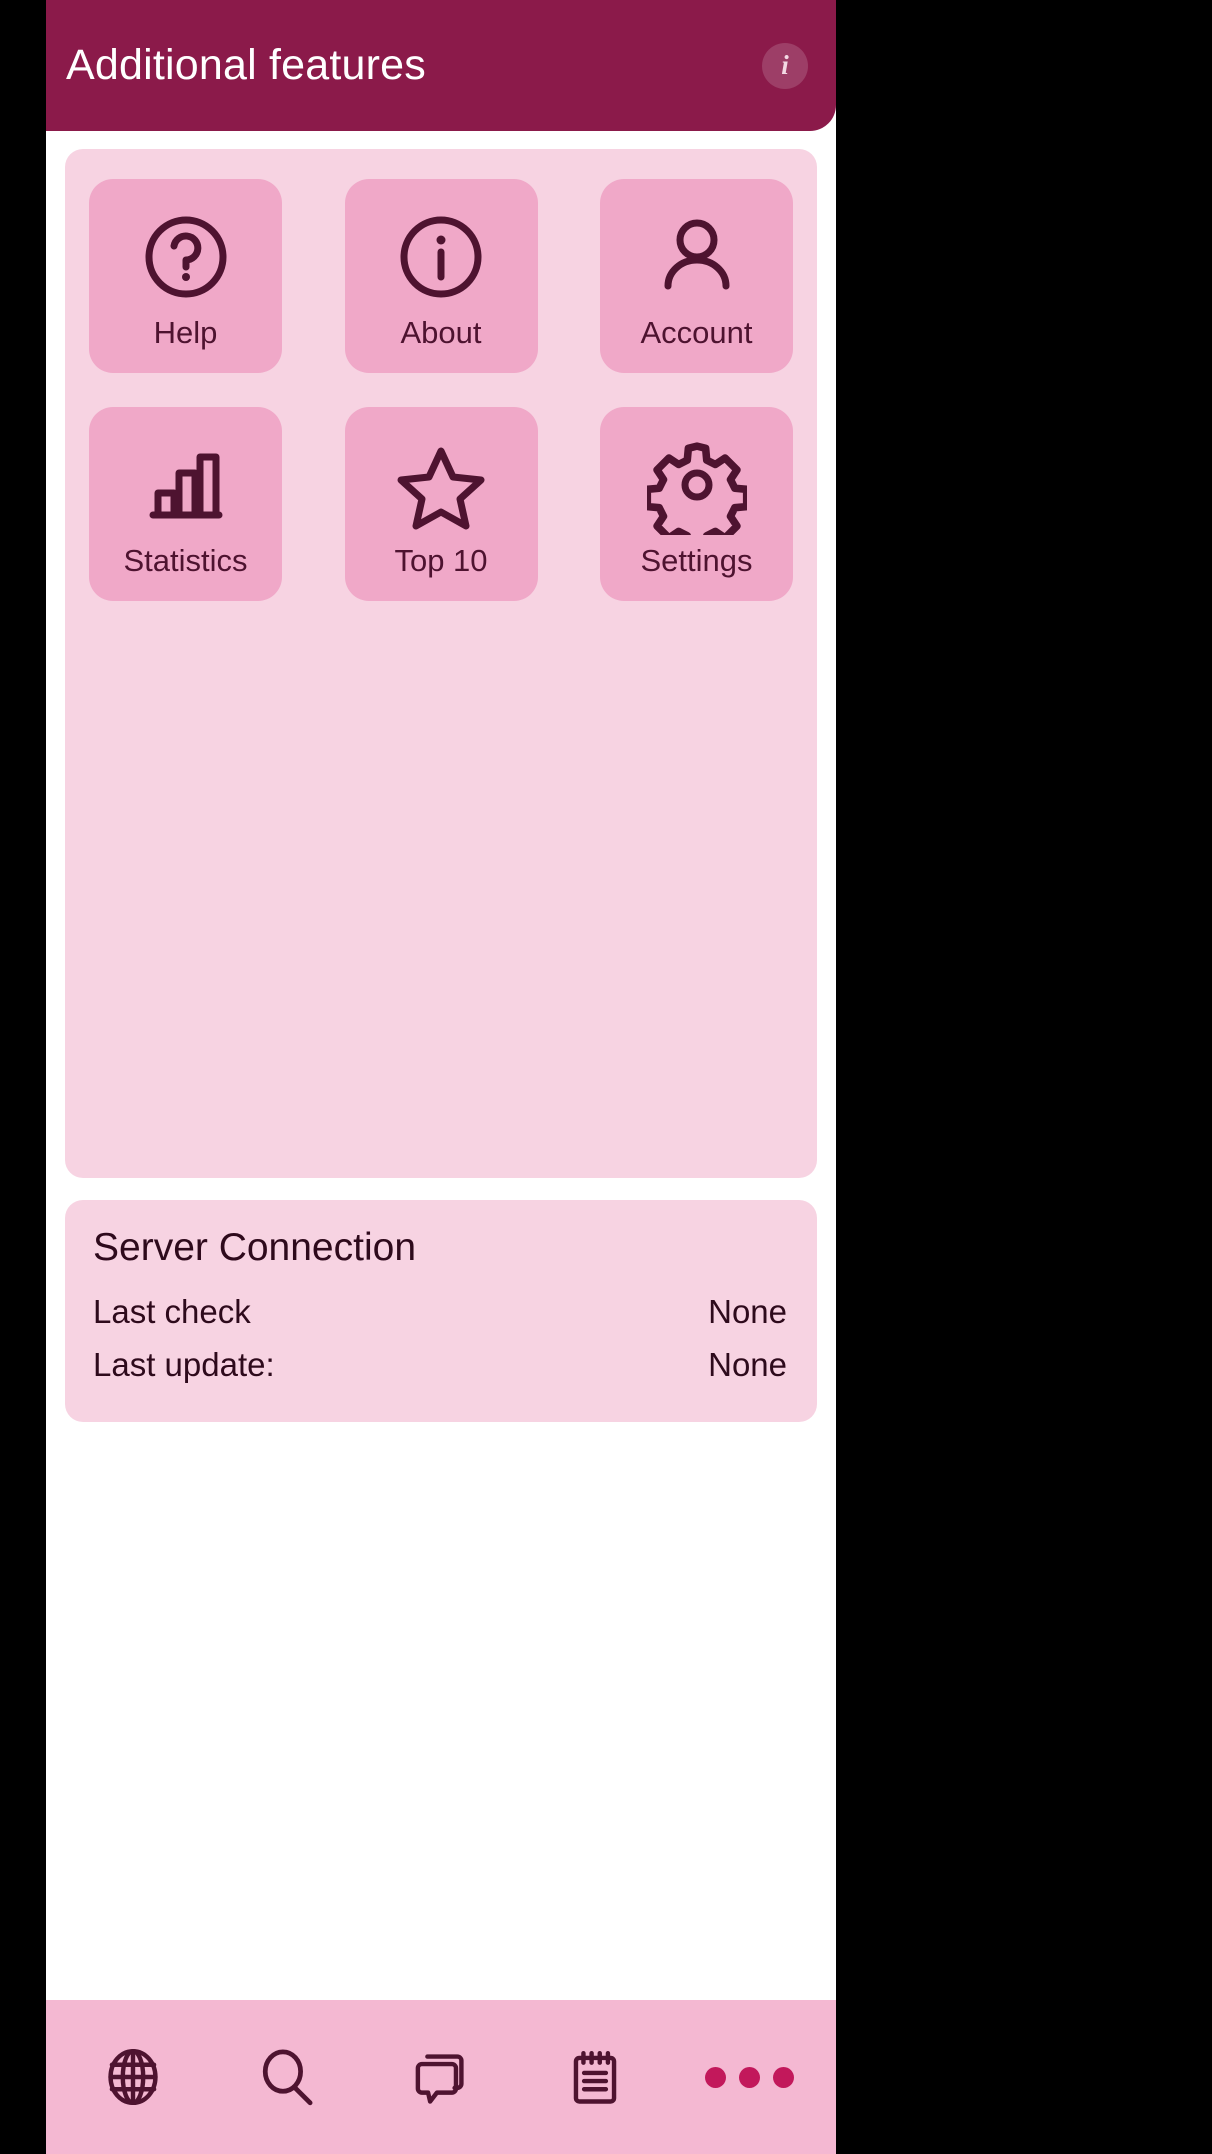 Image resolution: width=1212 pixels, height=2154 pixels. I want to click on tile-label: About, so click(441, 332).